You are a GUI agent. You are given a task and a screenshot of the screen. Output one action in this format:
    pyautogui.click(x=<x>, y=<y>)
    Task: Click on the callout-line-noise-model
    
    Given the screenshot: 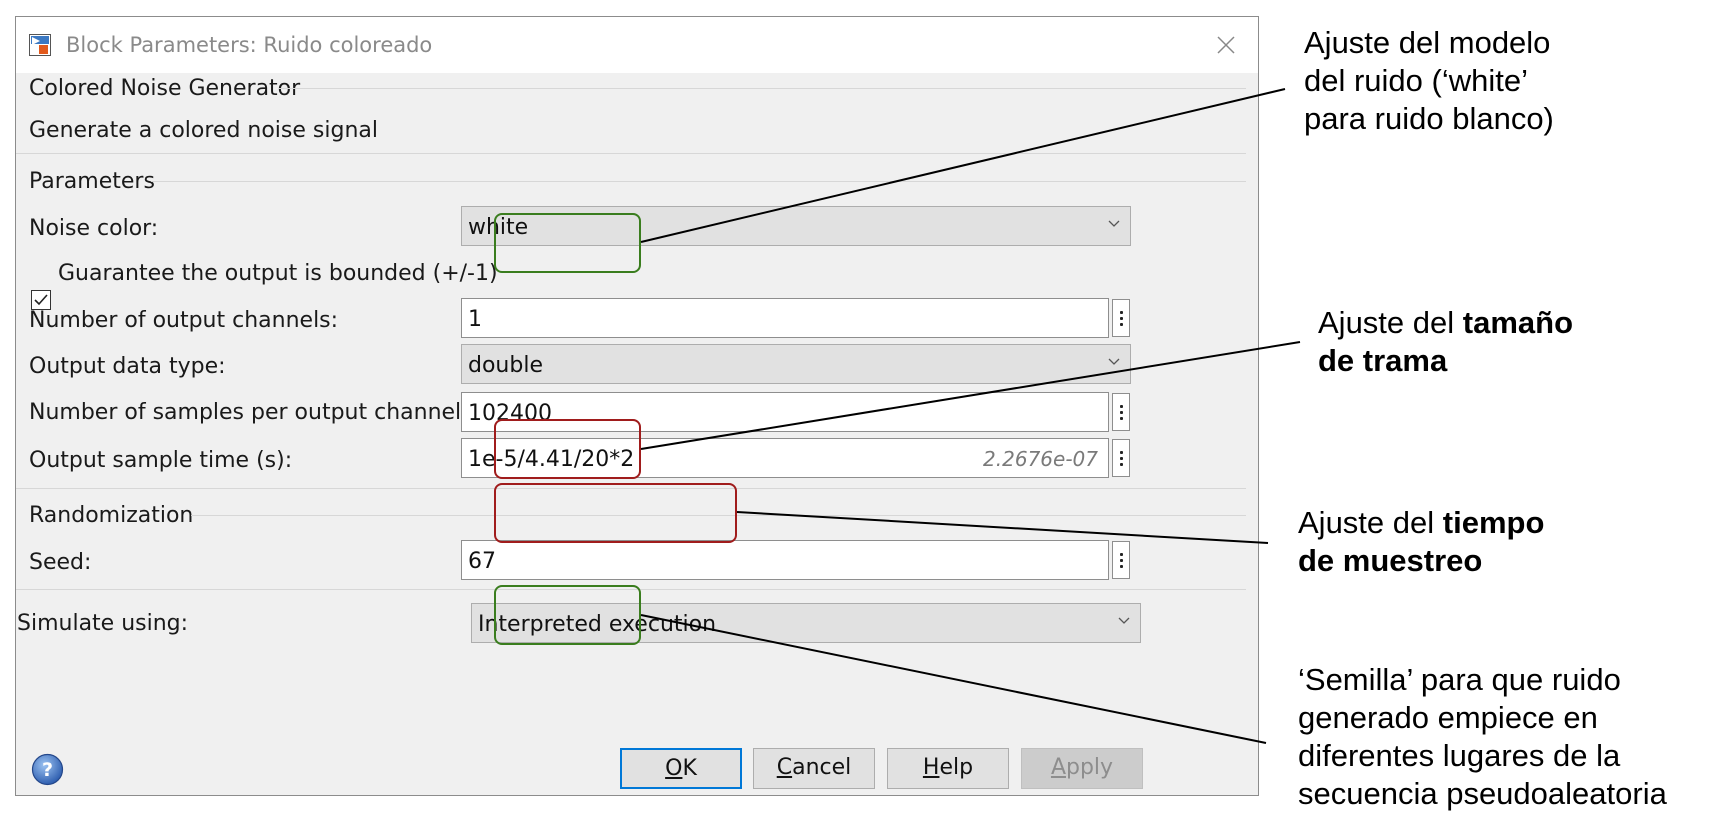 What is the action you would take?
    pyautogui.click(x=963, y=165)
    